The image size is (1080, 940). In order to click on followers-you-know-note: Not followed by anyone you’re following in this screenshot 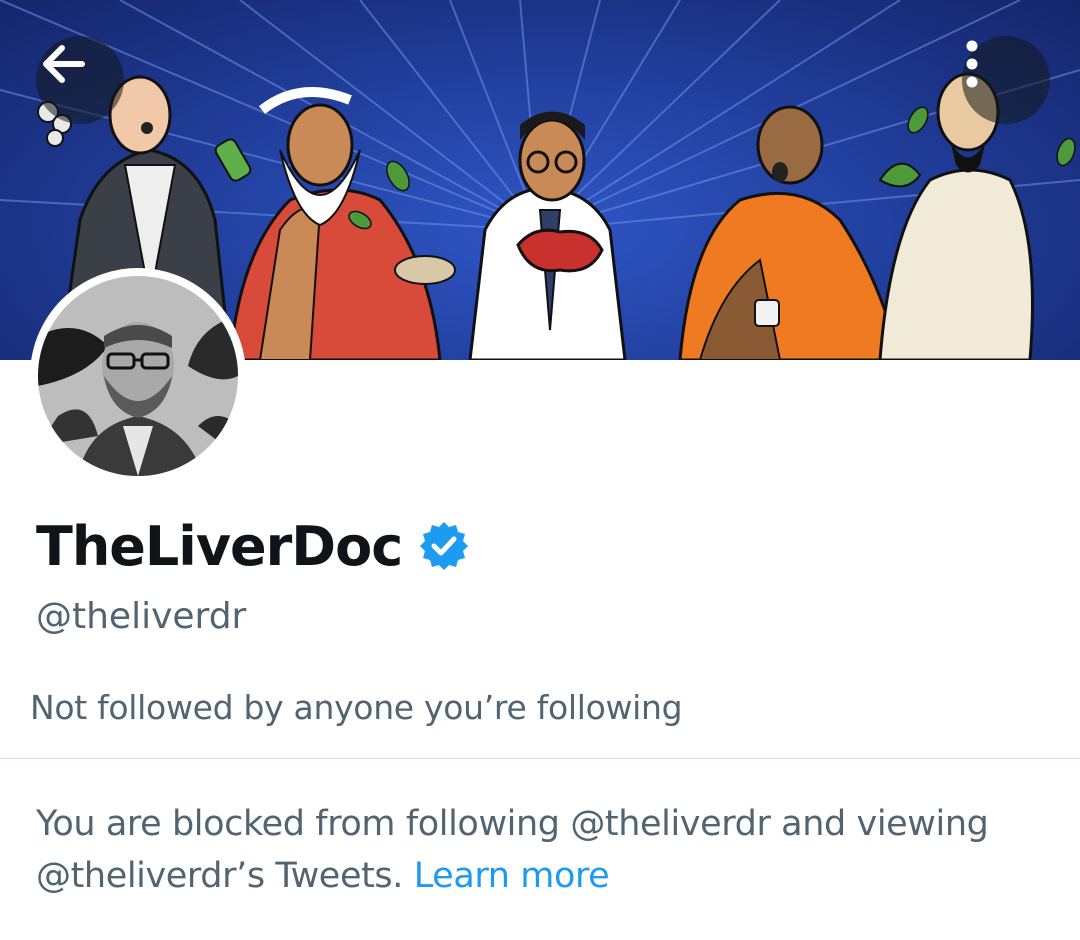, I will do `click(356, 707)`.